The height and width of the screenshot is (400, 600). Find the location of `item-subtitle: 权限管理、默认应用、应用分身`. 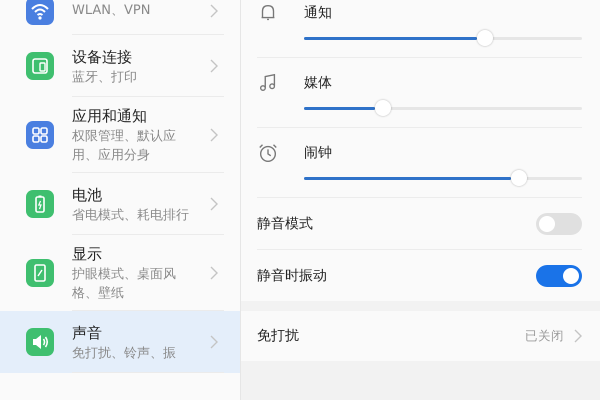

item-subtitle: 权限管理、默认应用、应用分身 is located at coordinates (124, 146).